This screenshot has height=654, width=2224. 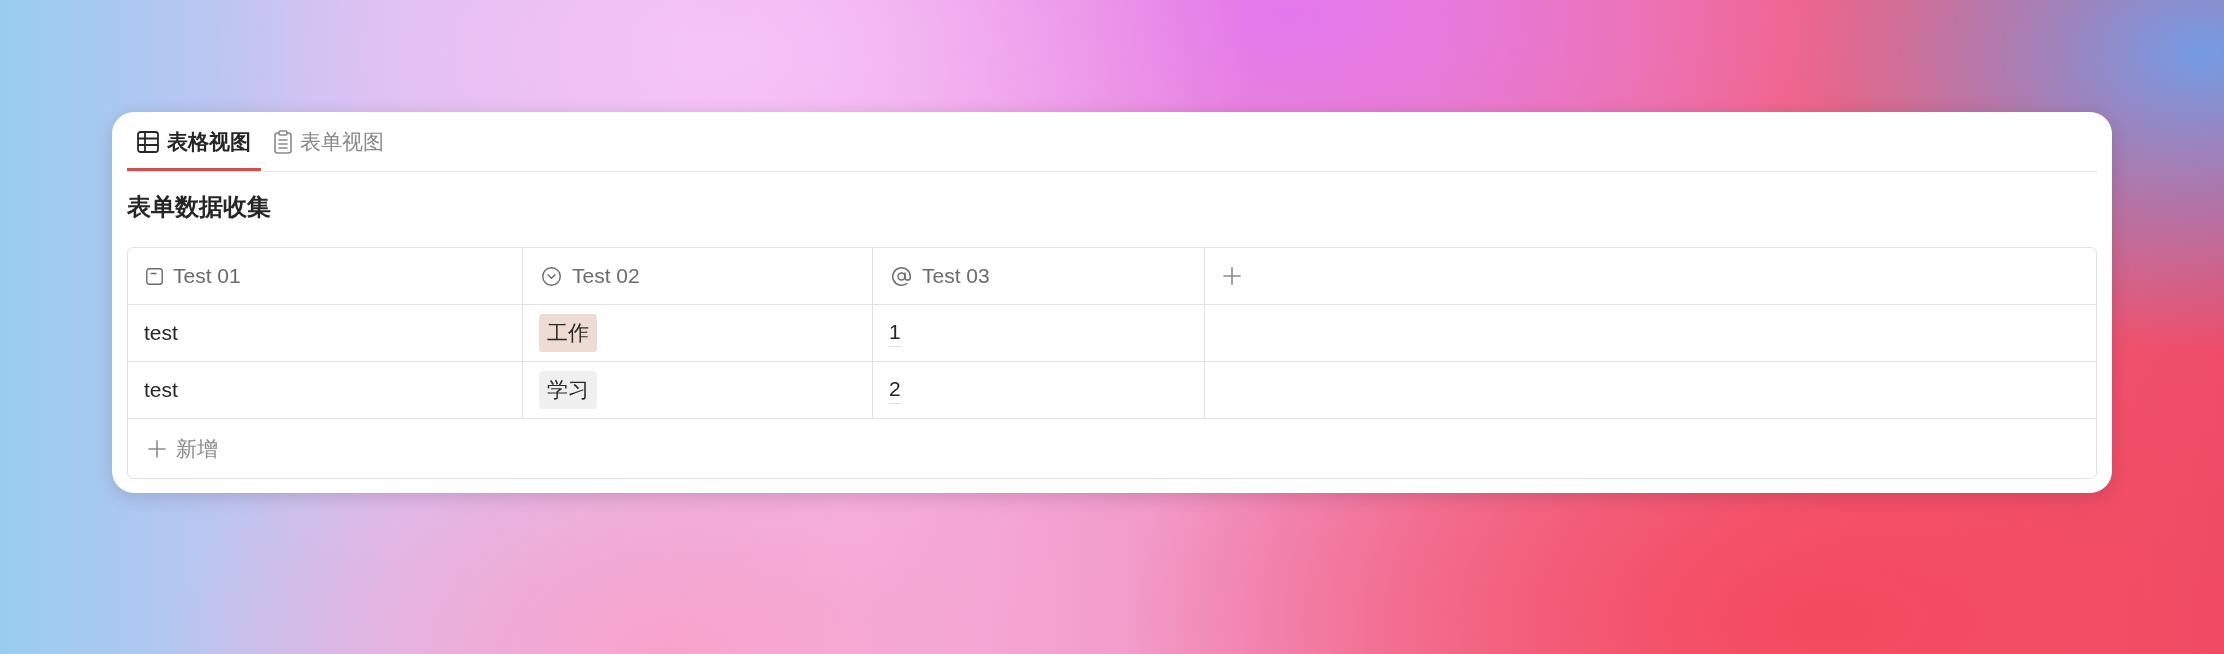 I want to click on text-box-icon, so click(x=154, y=276).